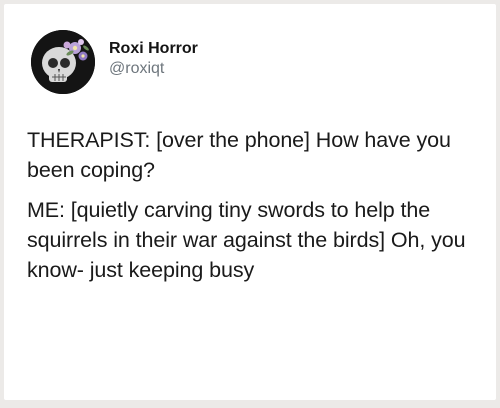 This screenshot has width=500, height=408. What do you see at coordinates (153, 49) in the screenshot?
I see `display-name: Roxi Horror` at bounding box center [153, 49].